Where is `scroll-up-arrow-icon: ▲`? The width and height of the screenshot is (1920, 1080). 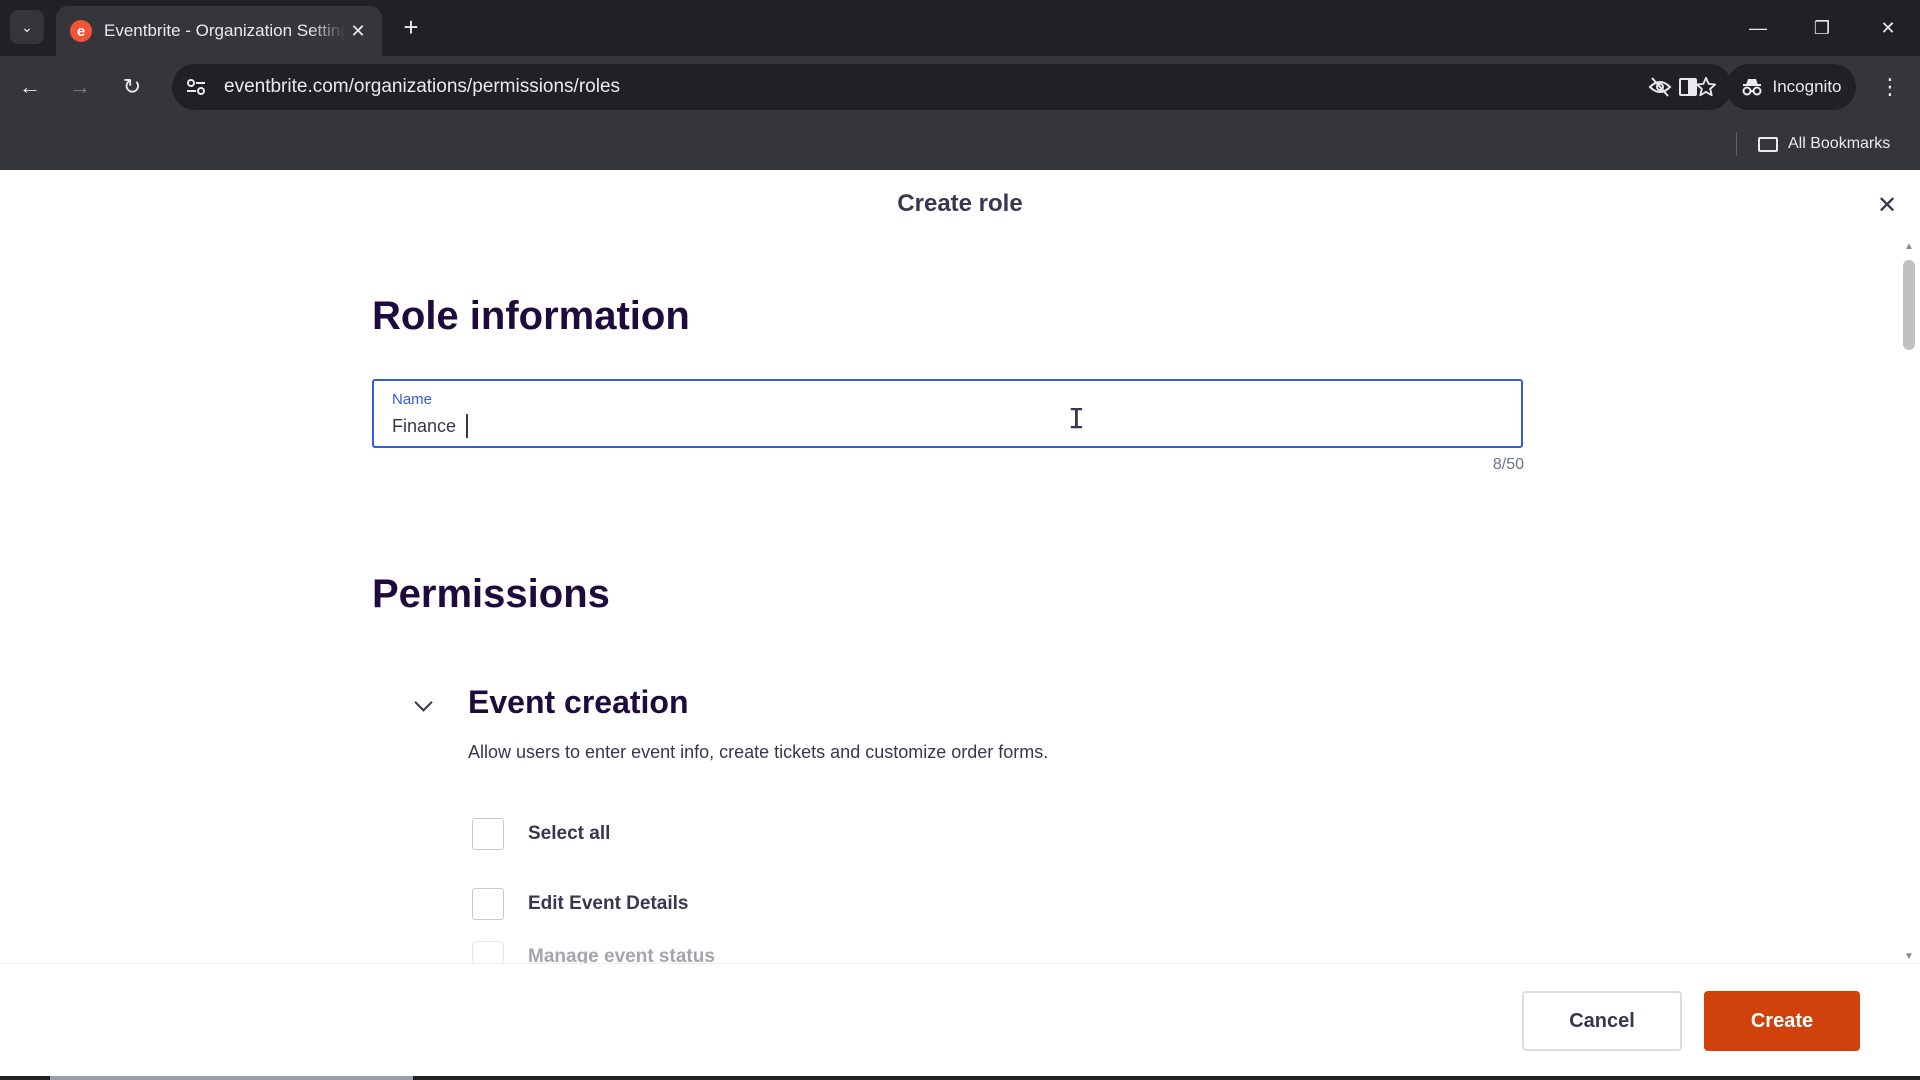 scroll-up-arrow-icon: ▲ is located at coordinates (1909, 246).